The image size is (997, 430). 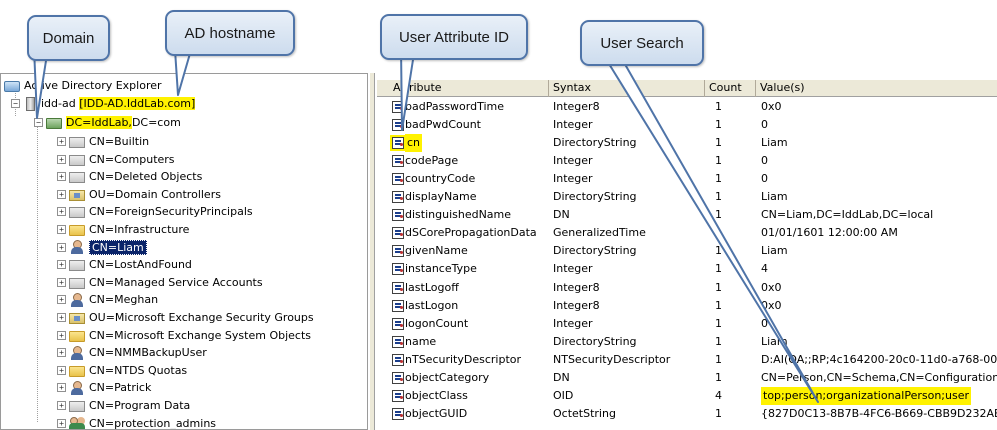 I want to click on table-row: givenName DirectoryString 1 Liam, so click(x=687, y=251).